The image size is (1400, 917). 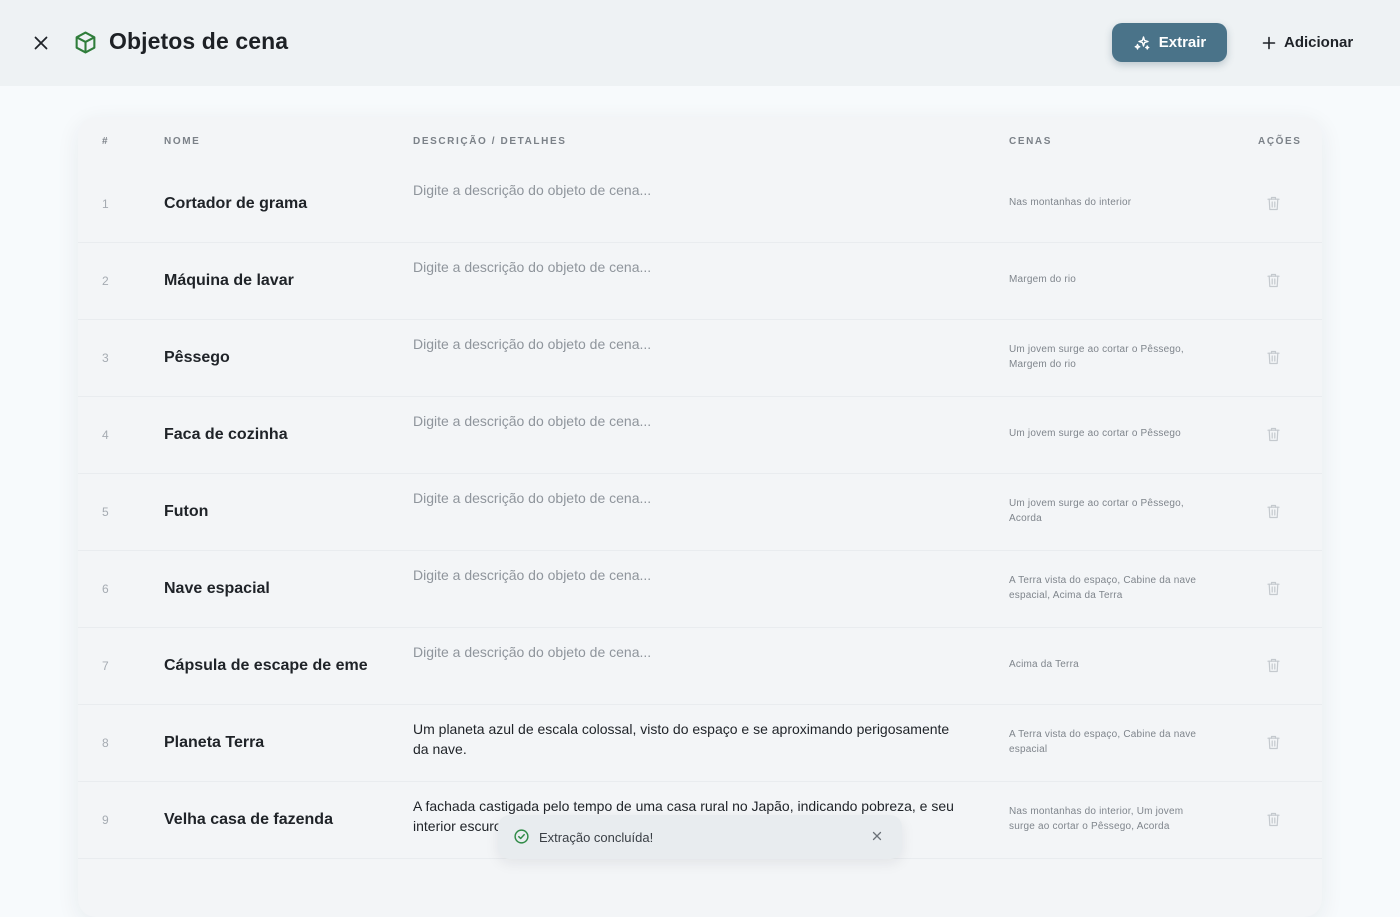 I want to click on sparkles-icon, so click(x=1142, y=42).